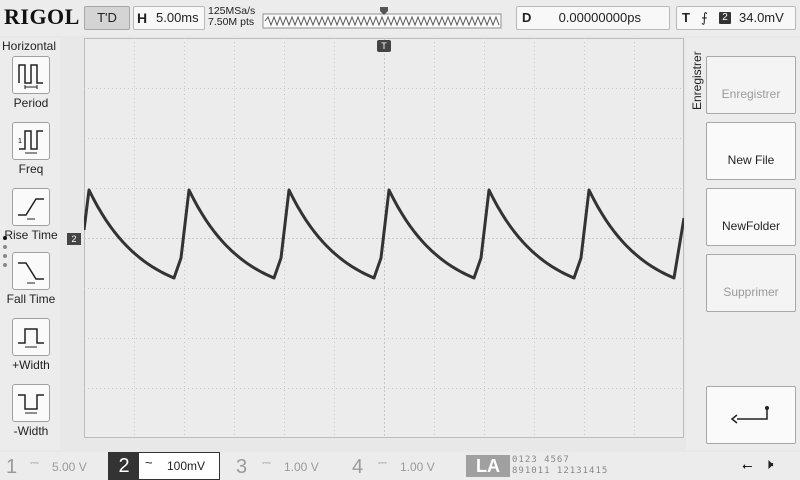 This screenshot has width=800, height=480. Describe the element at coordinates (384, 46) in the screenshot. I see `trigger-position-marker: T` at that location.